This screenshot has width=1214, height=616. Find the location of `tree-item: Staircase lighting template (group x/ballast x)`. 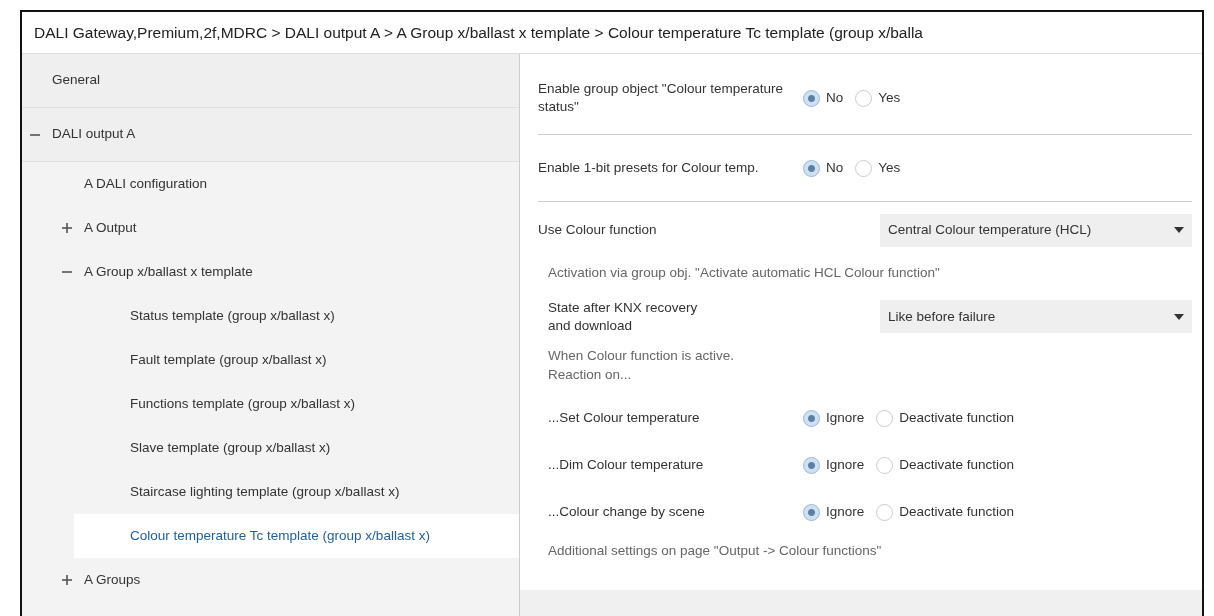

tree-item: Staircase lighting template (group x/ballast x) is located at coordinates (265, 492).